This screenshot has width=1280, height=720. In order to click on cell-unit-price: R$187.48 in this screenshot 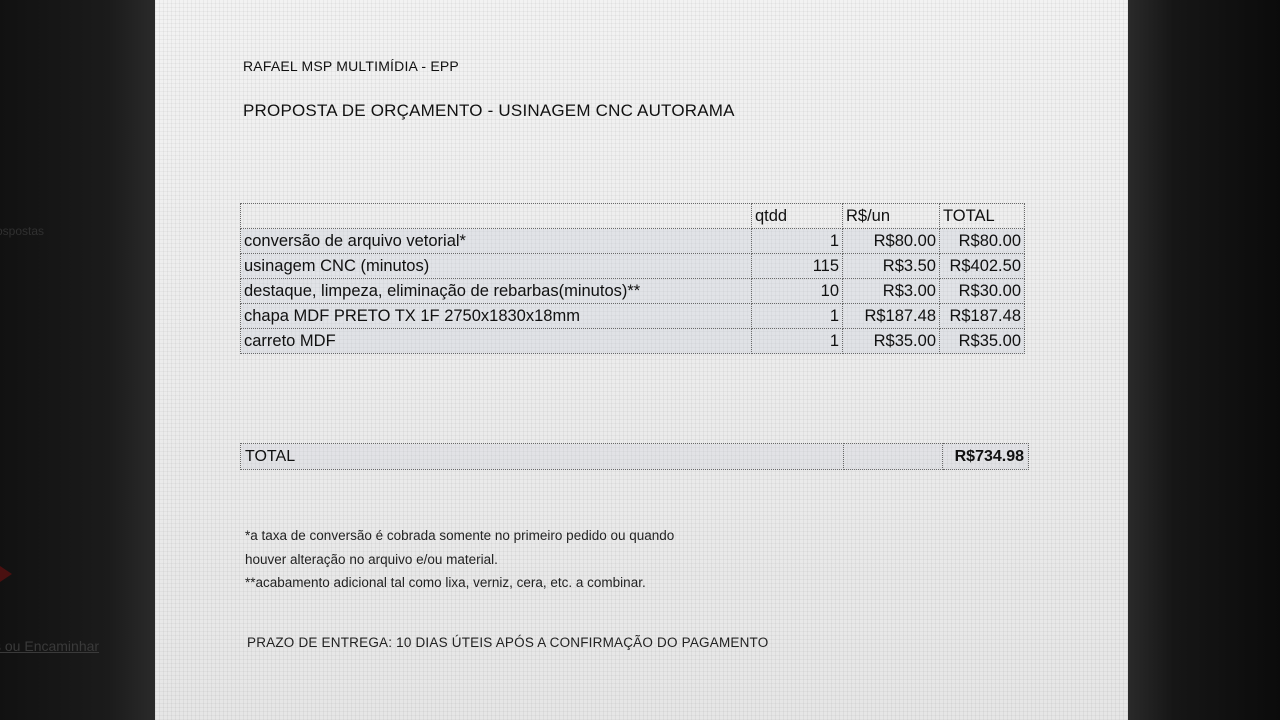, I will do `click(891, 316)`.